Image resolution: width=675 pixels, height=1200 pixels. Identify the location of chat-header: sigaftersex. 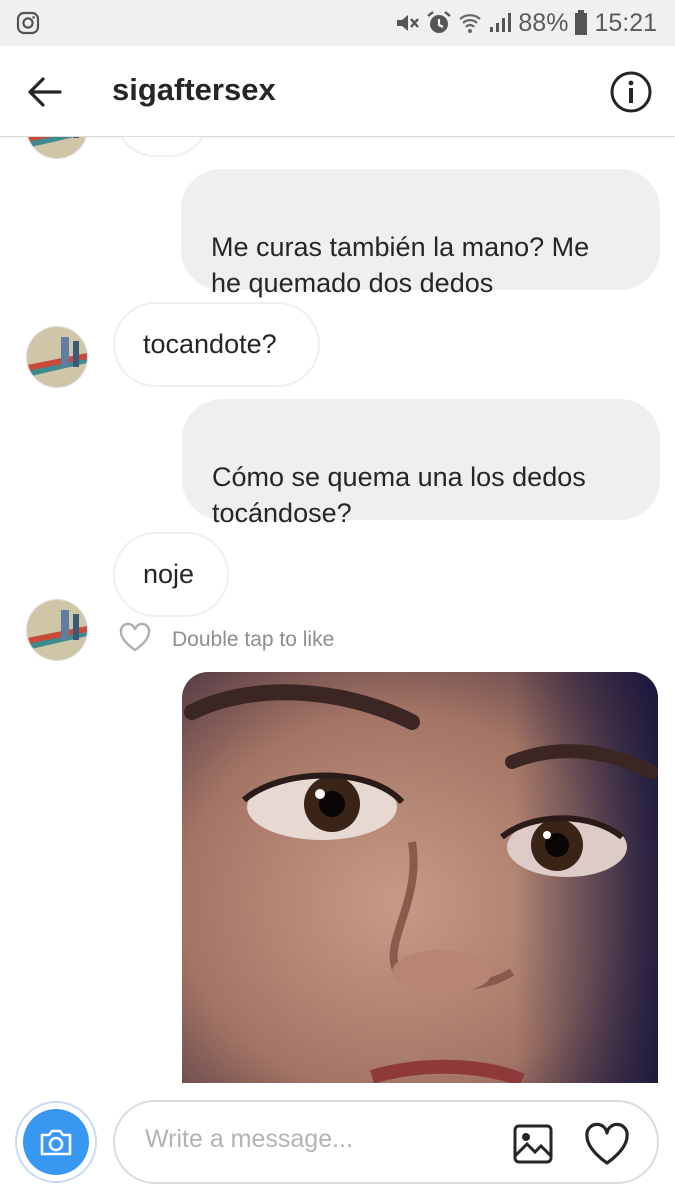
(337, 91).